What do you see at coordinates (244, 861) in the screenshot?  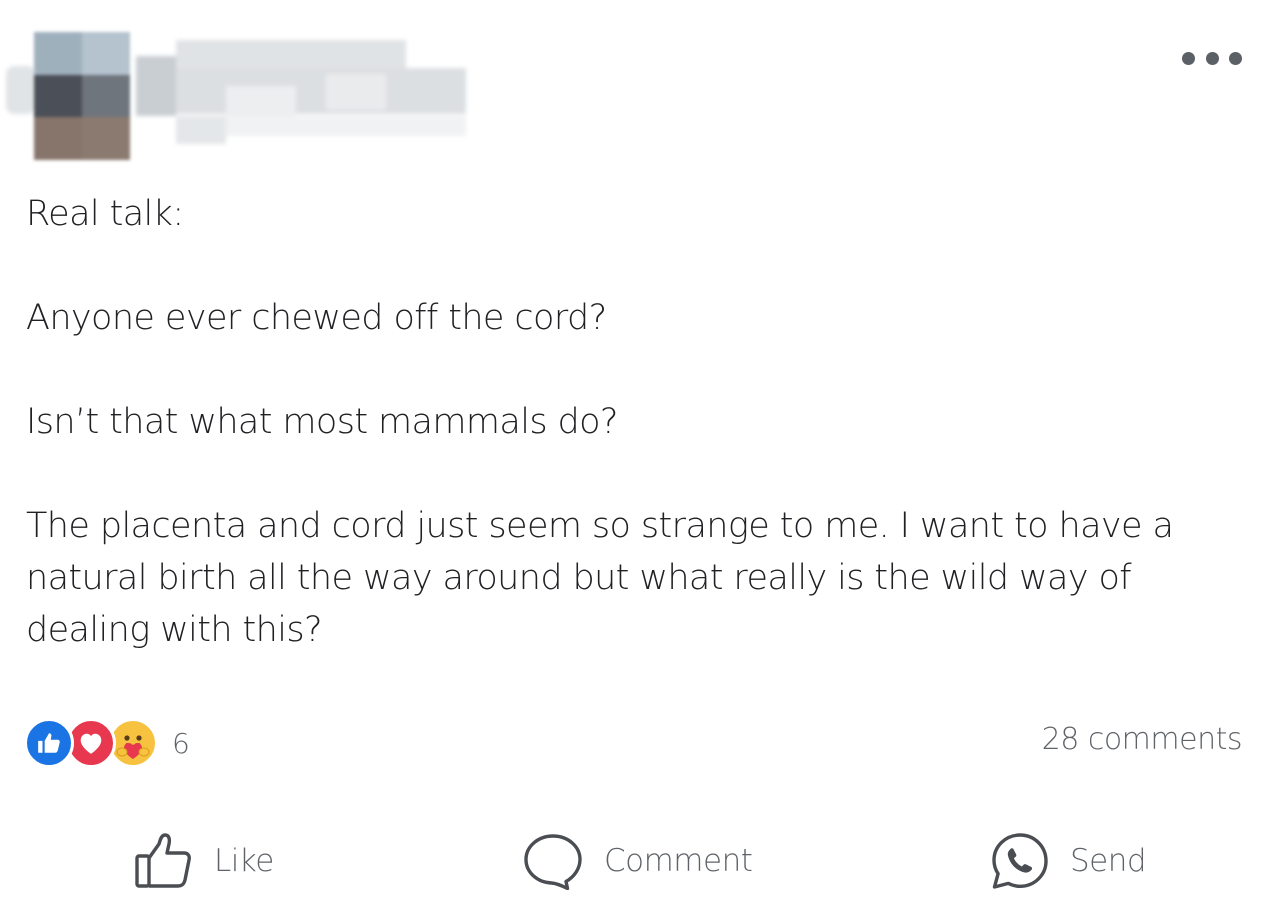 I see `like-label: Like` at bounding box center [244, 861].